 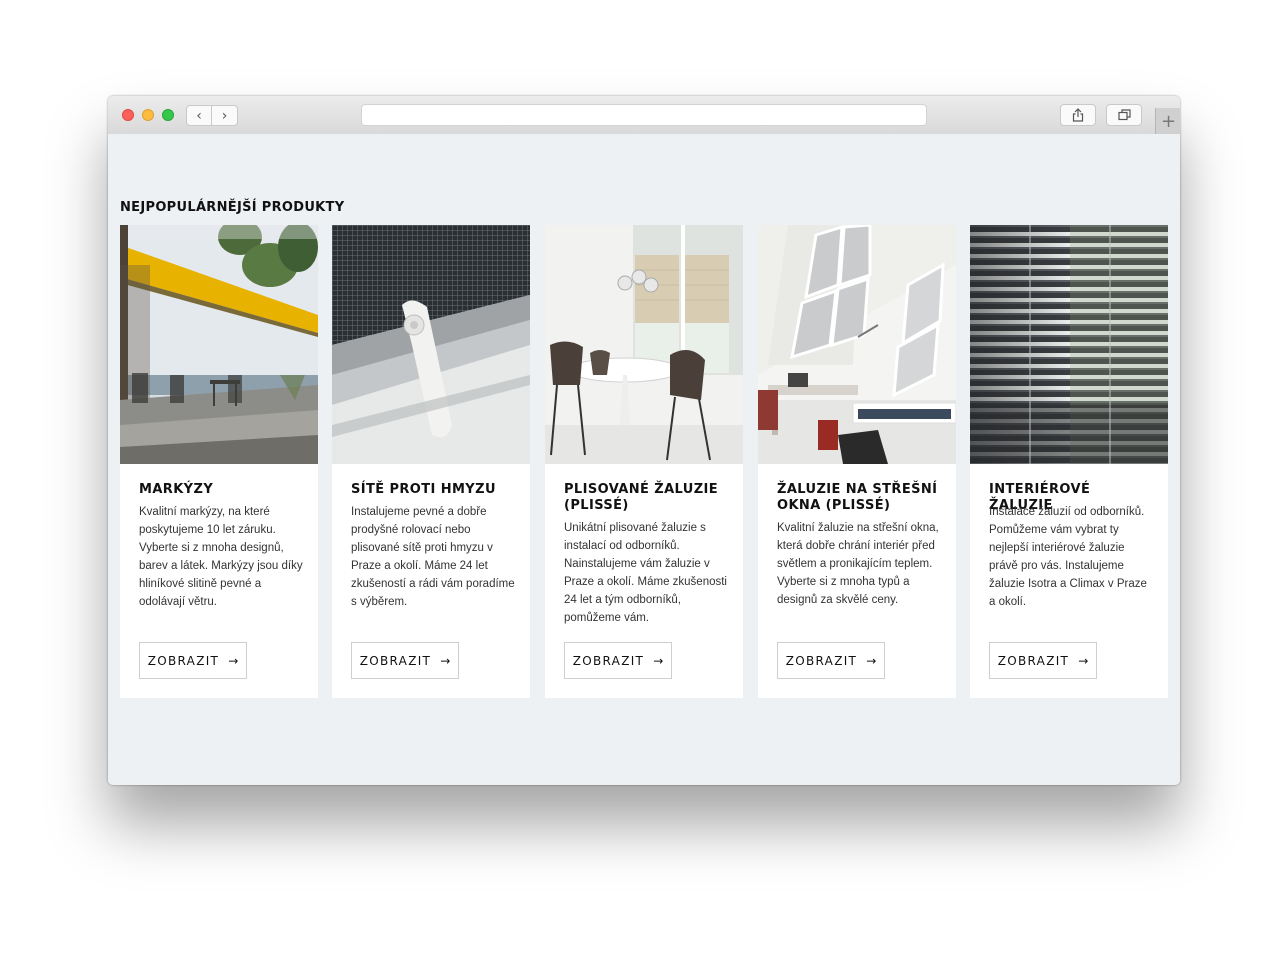 I want to click on share-button, so click(x=1078, y=115).